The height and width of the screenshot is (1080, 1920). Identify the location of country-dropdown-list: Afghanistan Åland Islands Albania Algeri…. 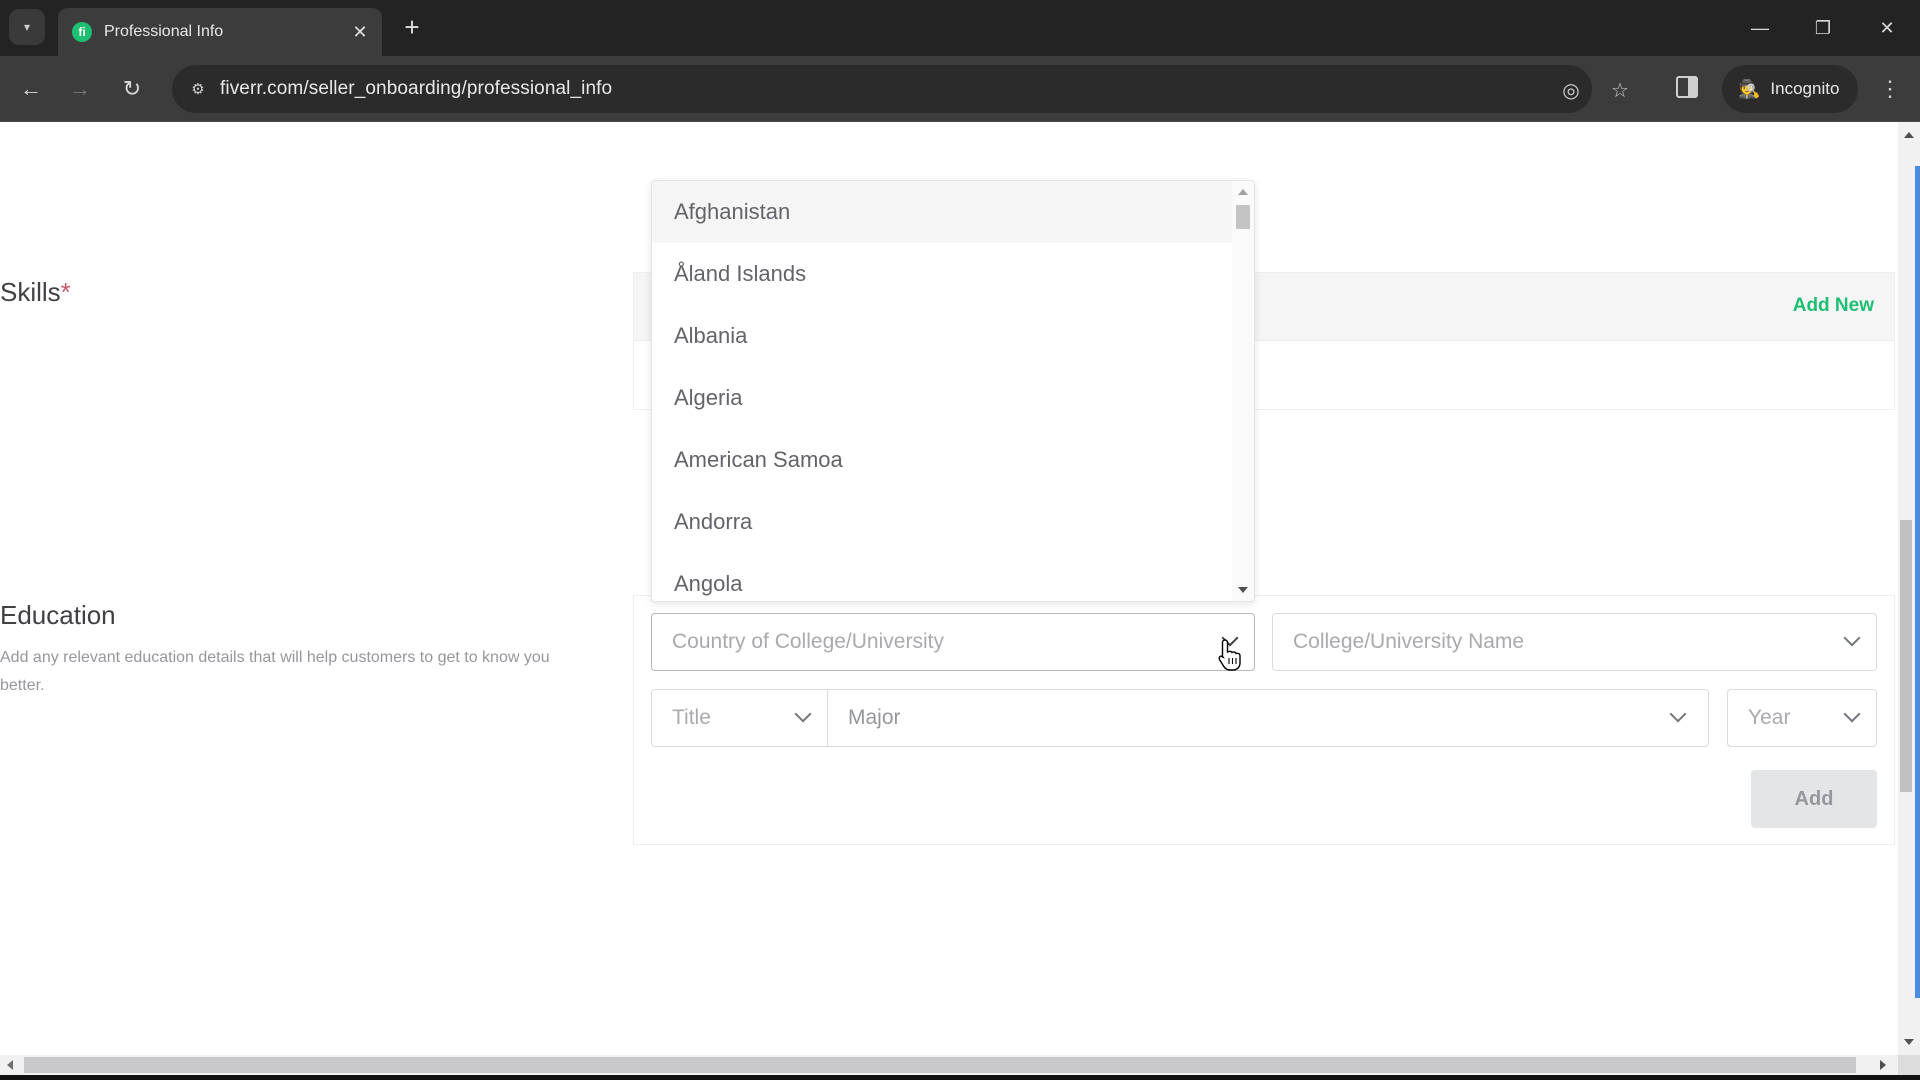
(953, 391).